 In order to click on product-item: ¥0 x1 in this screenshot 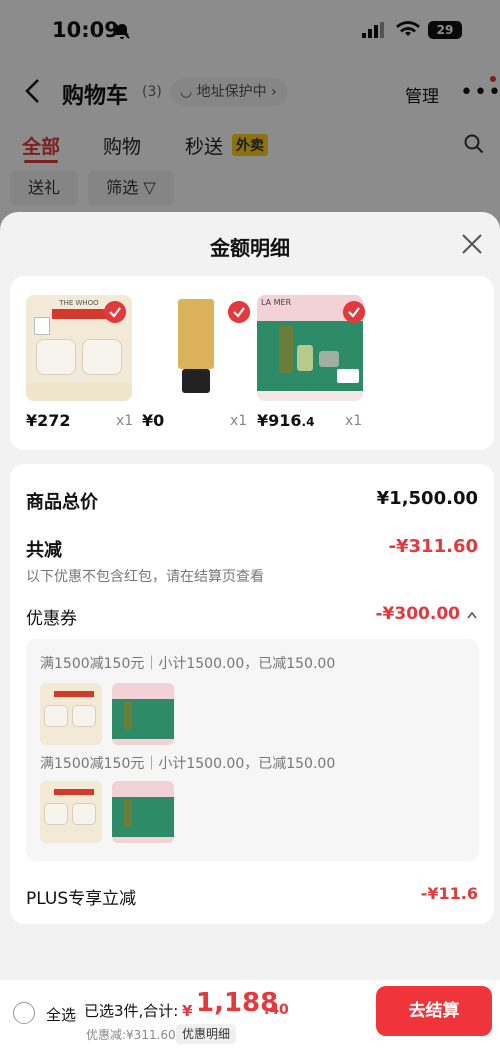, I will do `click(196, 362)`.